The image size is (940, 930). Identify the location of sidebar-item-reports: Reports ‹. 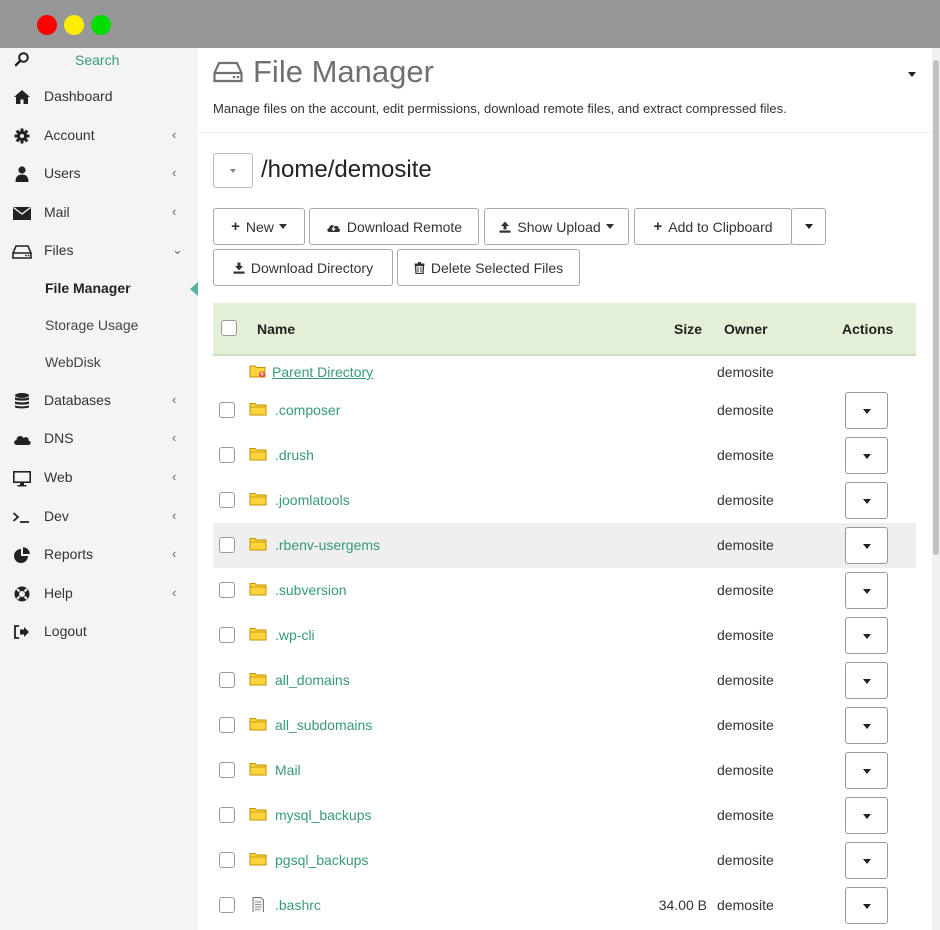
(99, 555).